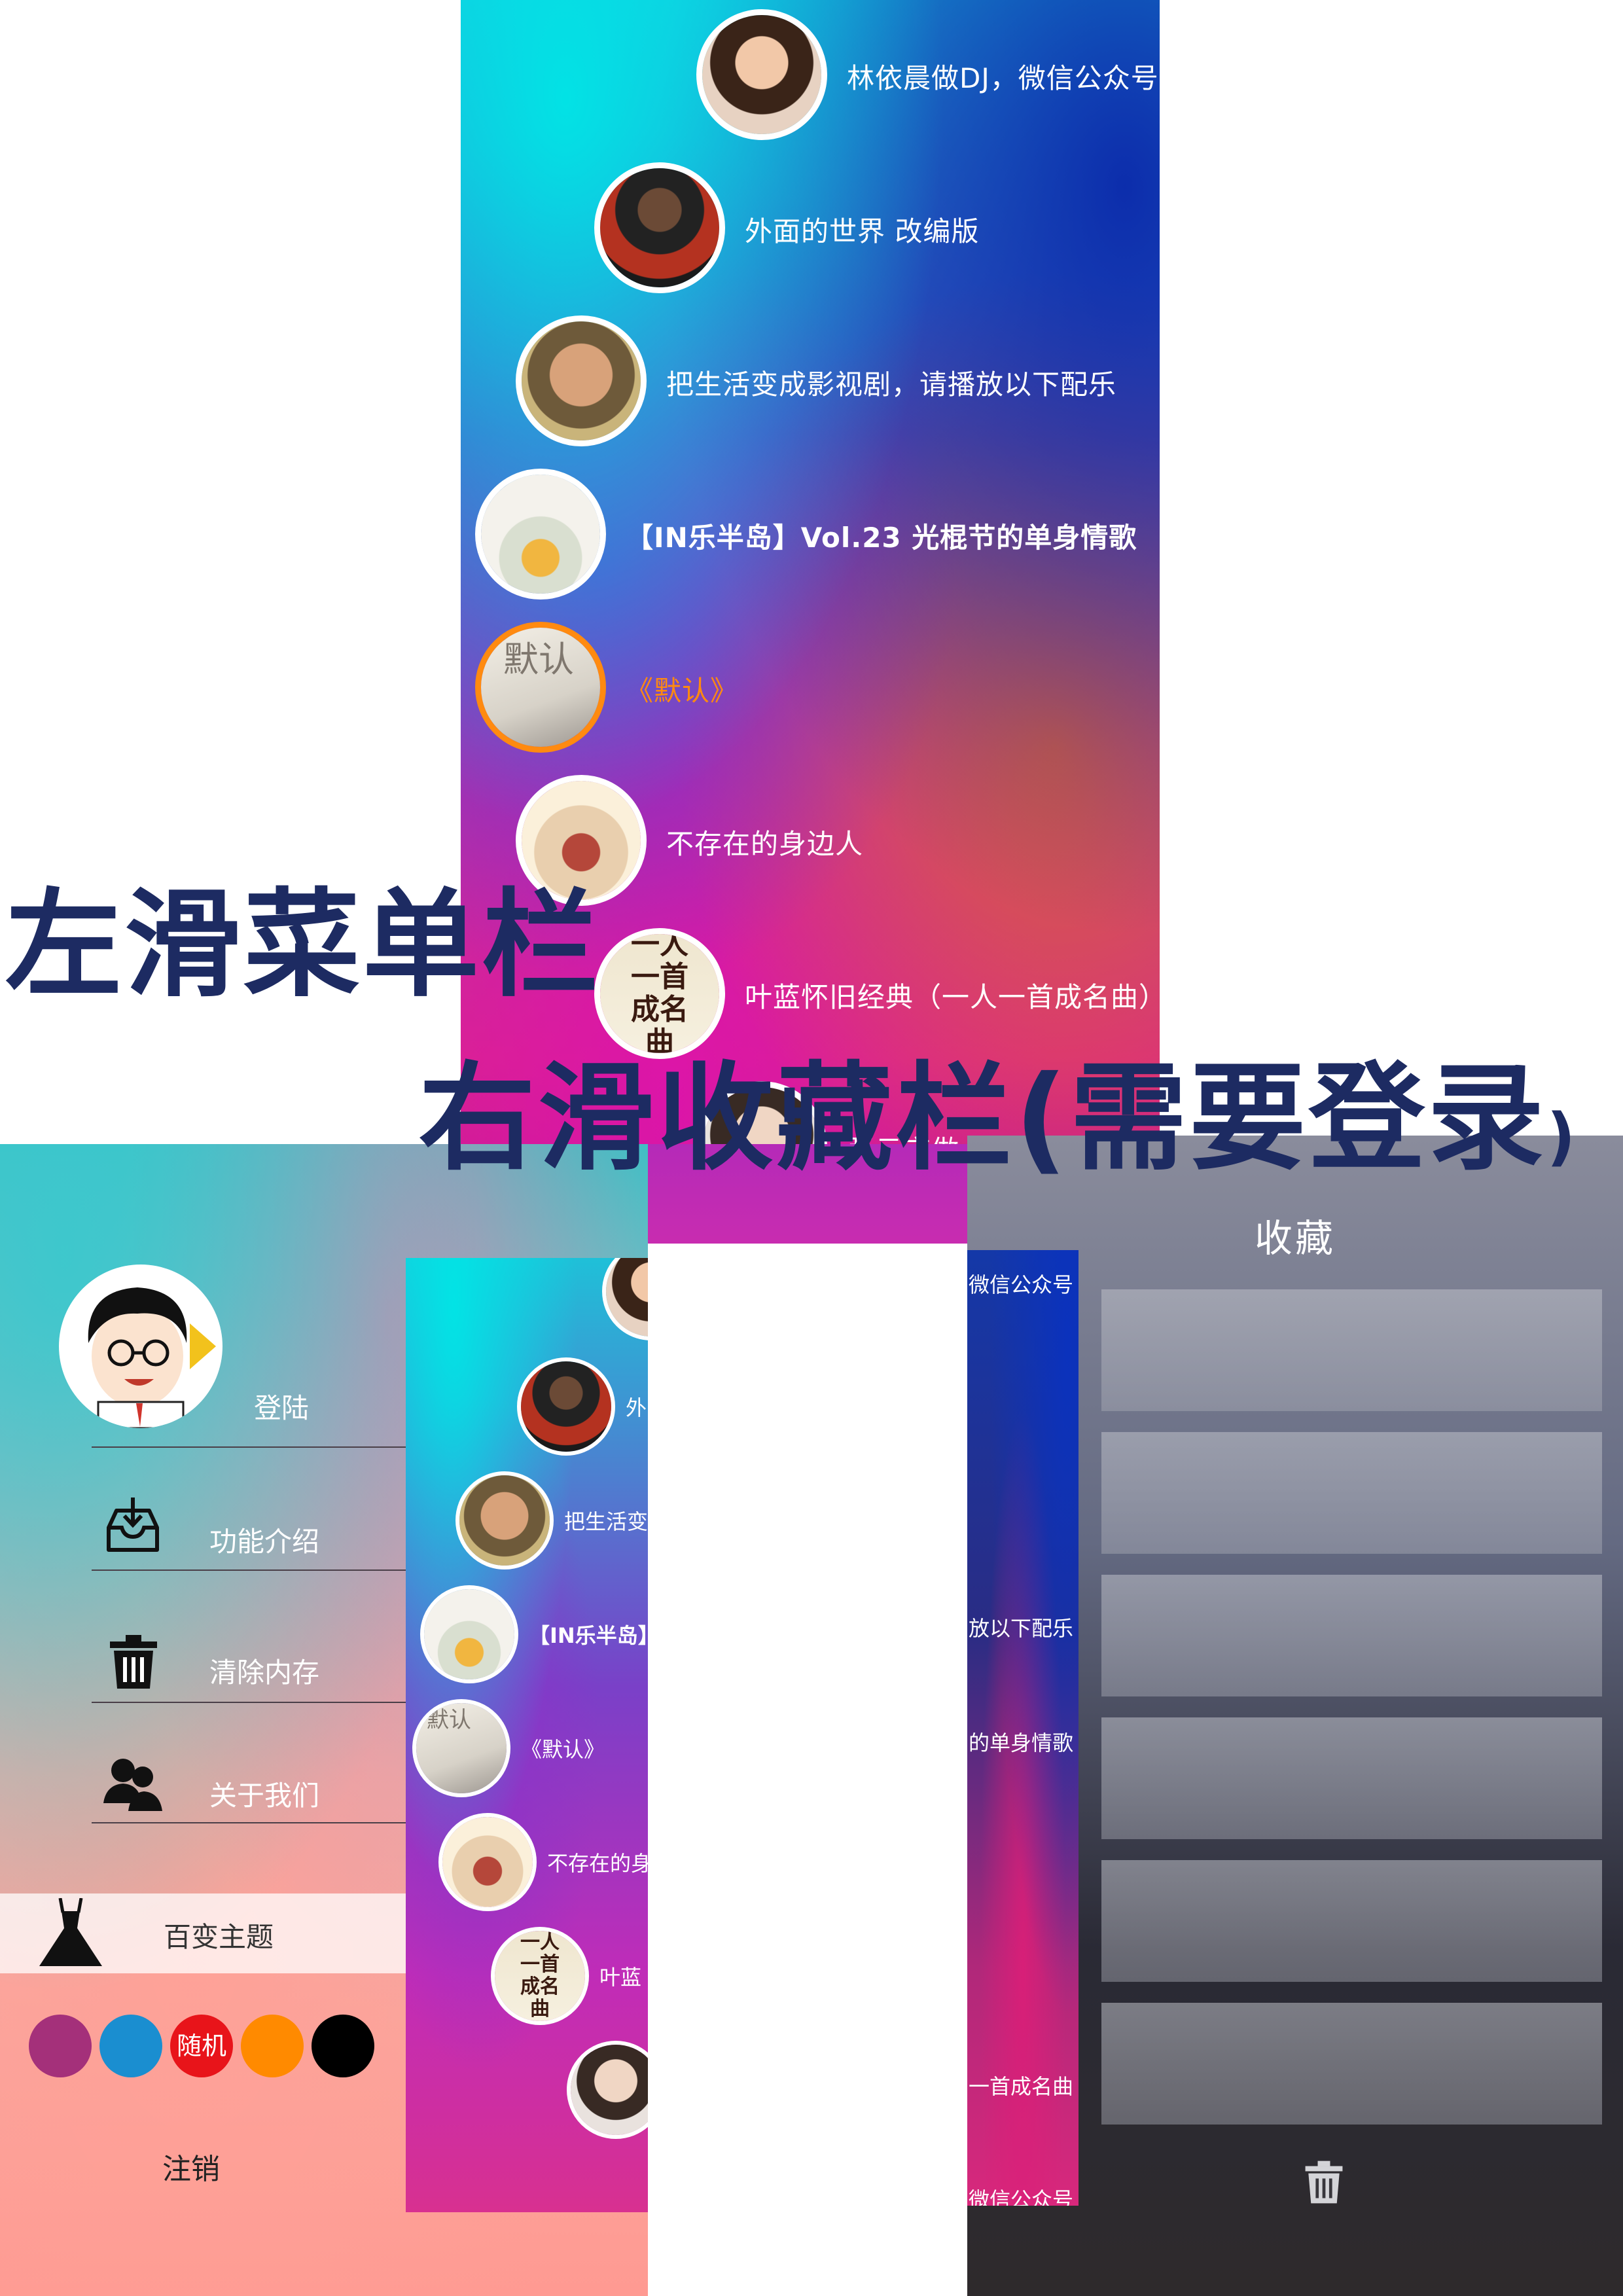  What do you see at coordinates (620, 1977) in the screenshot?
I see `list-item-title: 叶蓝` at bounding box center [620, 1977].